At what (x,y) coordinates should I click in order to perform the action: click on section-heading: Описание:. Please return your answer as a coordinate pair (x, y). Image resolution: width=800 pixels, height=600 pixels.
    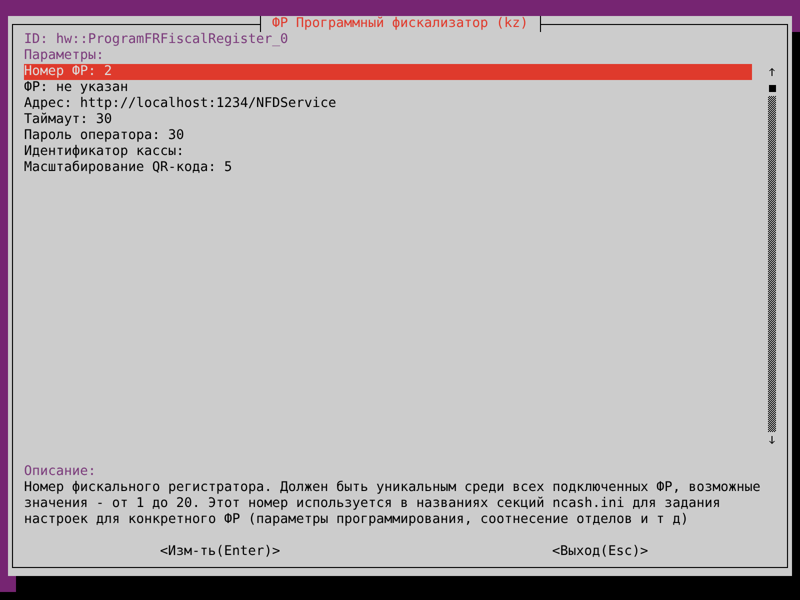
    Looking at the image, I should click on (60, 472).